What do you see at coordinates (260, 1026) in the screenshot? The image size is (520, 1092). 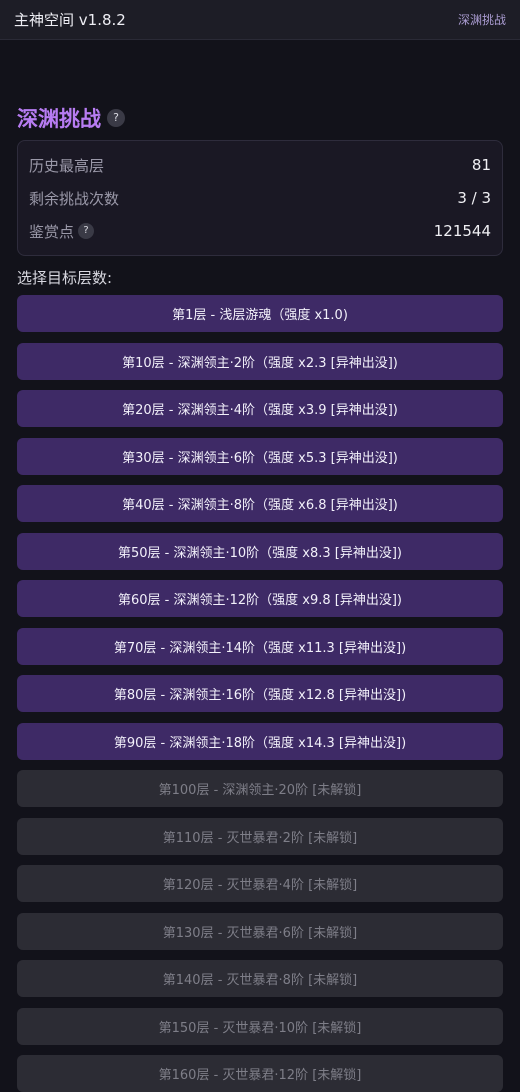 I see `floor-button: 第150层 - 灭世暴君·10阶 [未解锁]` at bounding box center [260, 1026].